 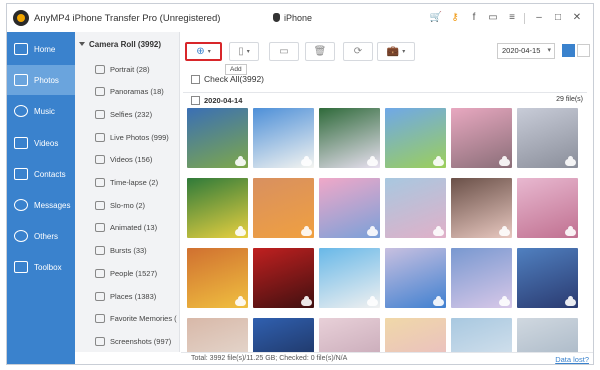 What do you see at coordinates (126, 228) in the screenshot?
I see `album-item: Animated (13)` at bounding box center [126, 228].